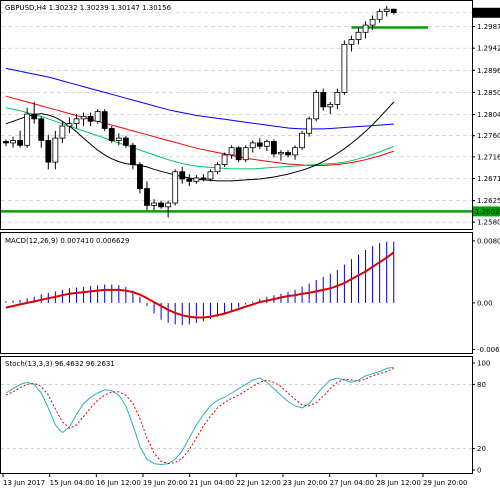  I want to click on price-tick-label: 1.27600, so click(488, 136).